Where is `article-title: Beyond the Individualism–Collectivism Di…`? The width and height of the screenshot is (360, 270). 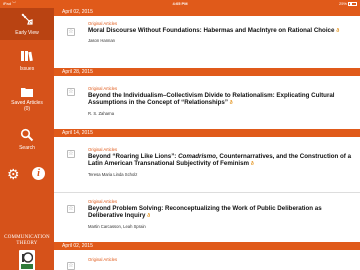 article-title: Beyond the Individualism–Collectivism Di… is located at coordinates (220, 100).